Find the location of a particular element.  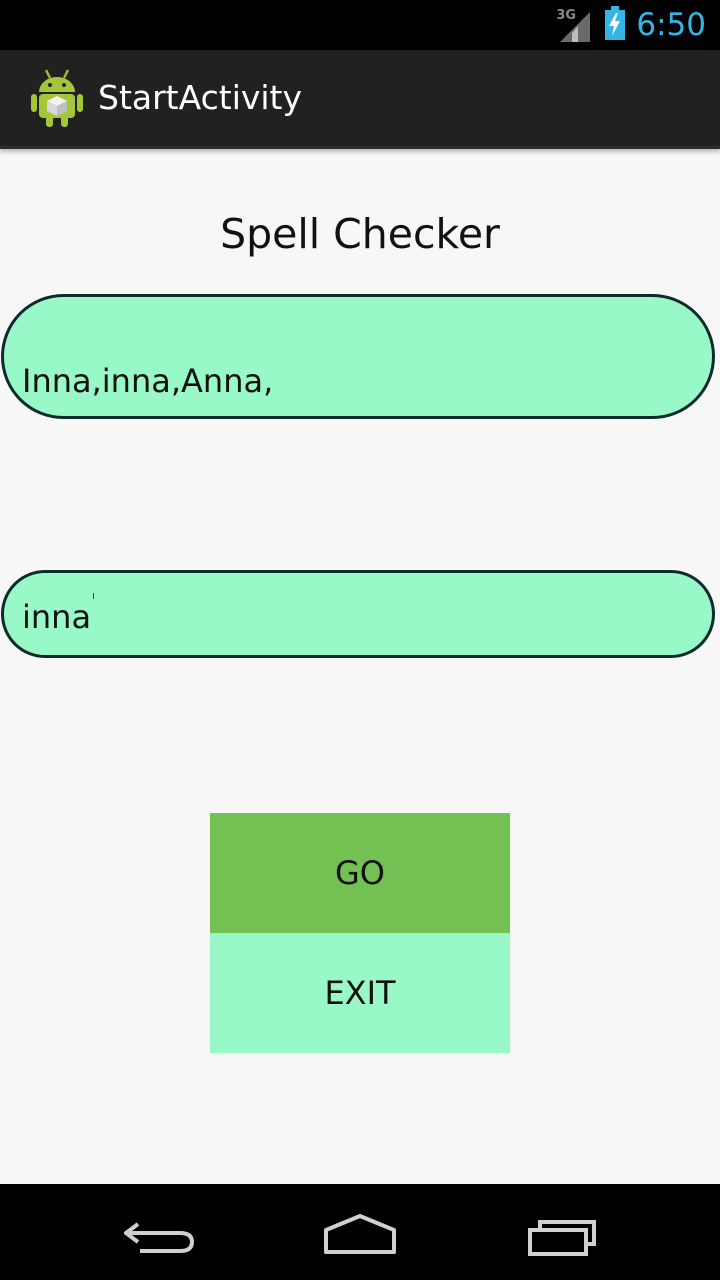

android-app-icon is located at coordinates (57, 98).